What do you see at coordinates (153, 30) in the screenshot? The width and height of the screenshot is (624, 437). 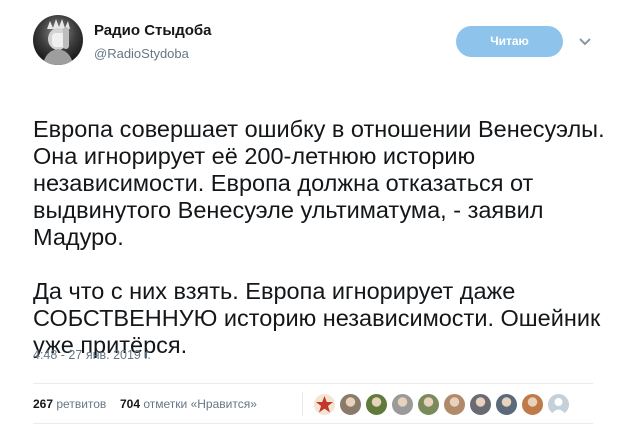 I see `account-name: Радио Стыдоба` at bounding box center [153, 30].